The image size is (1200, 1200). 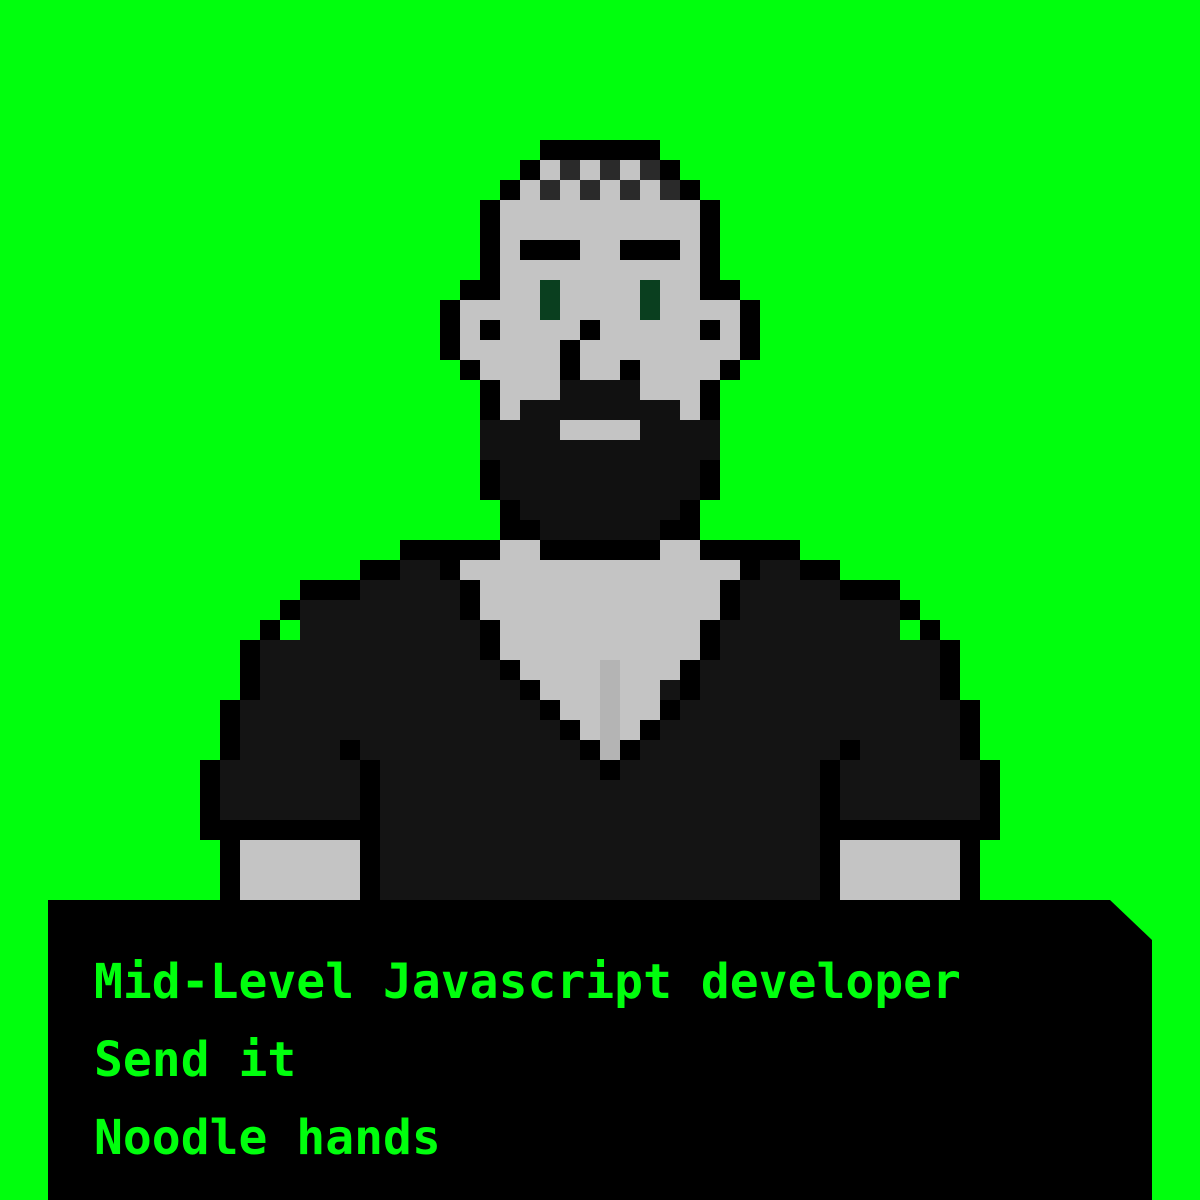 I want to click on trait-hands: Noodle hands, so click(x=267, y=1138).